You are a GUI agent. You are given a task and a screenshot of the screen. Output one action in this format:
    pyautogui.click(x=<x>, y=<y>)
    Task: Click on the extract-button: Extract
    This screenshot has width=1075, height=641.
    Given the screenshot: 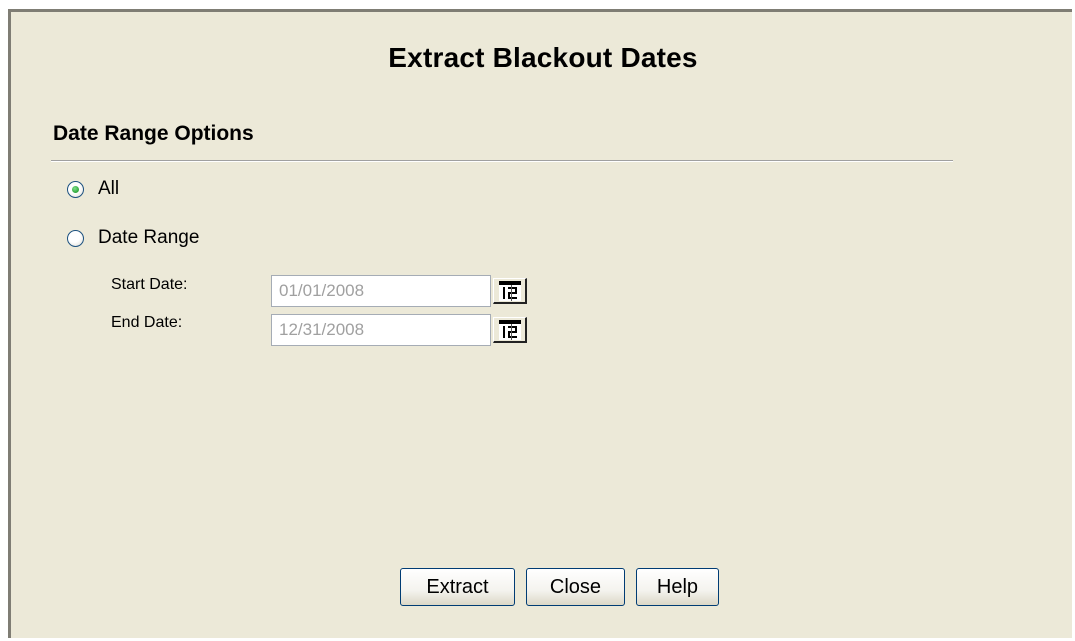 What is the action you would take?
    pyautogui.click(x=457, y=587)
    